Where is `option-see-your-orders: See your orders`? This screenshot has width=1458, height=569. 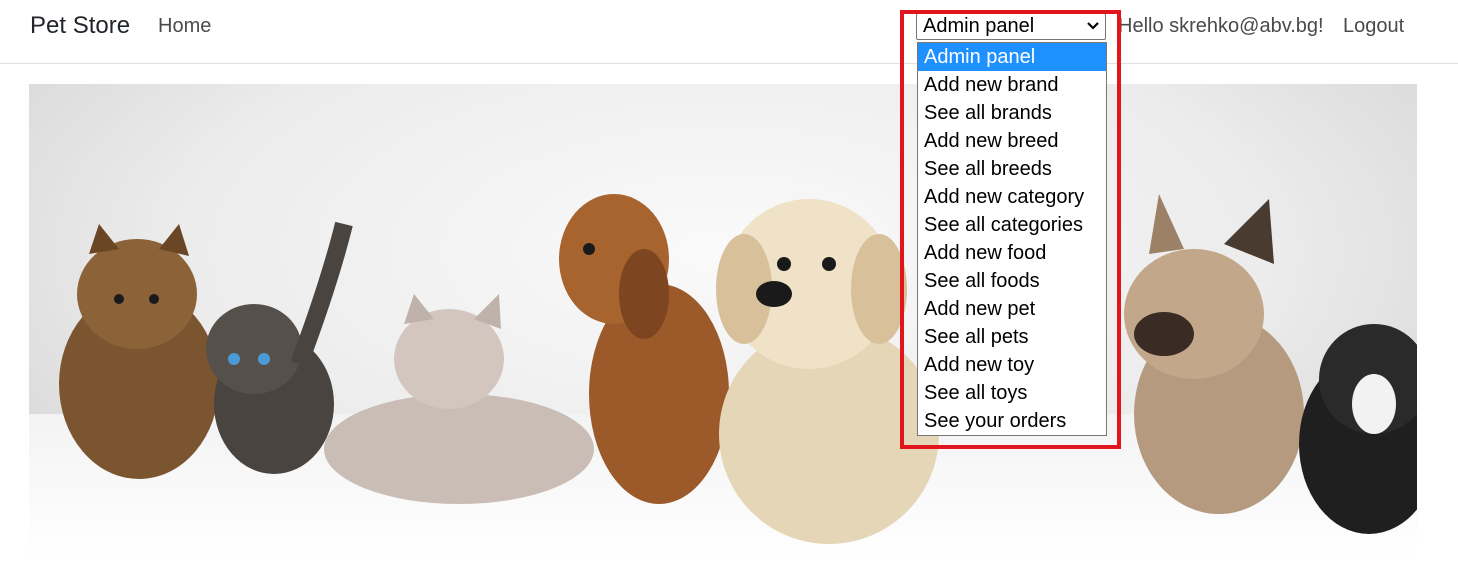 option-see-your-orders: See your orders is located at coordinates (1012, 421).